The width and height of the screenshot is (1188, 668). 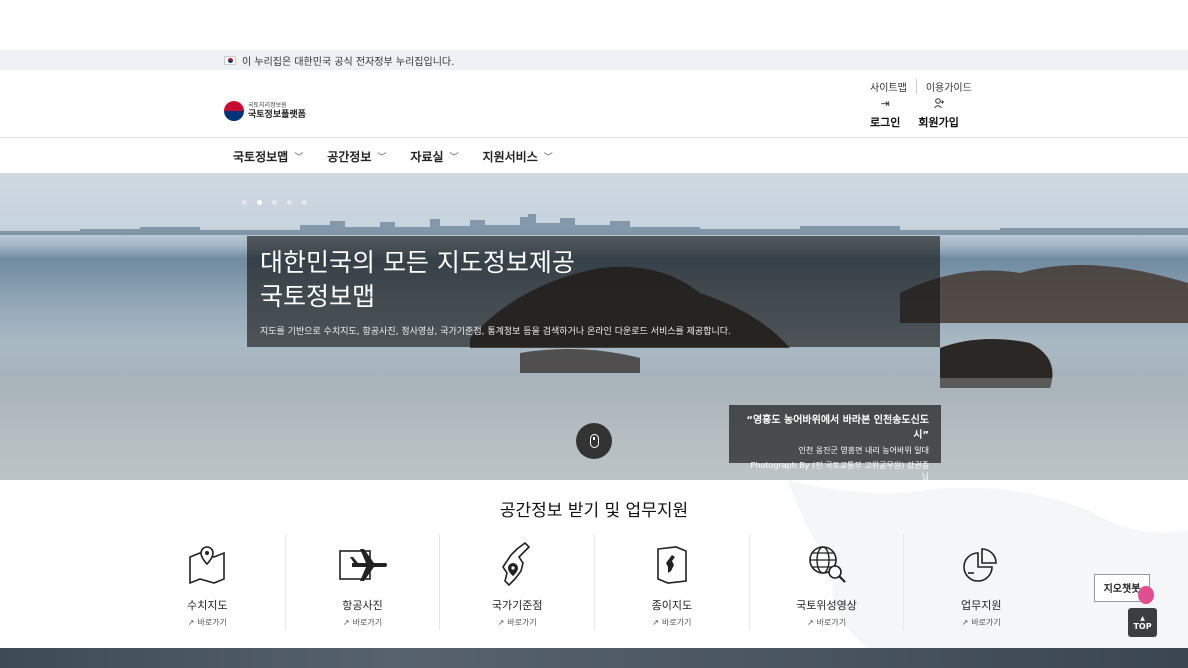 I want to click on login-label: 로그인, so click(x=885, y=122).